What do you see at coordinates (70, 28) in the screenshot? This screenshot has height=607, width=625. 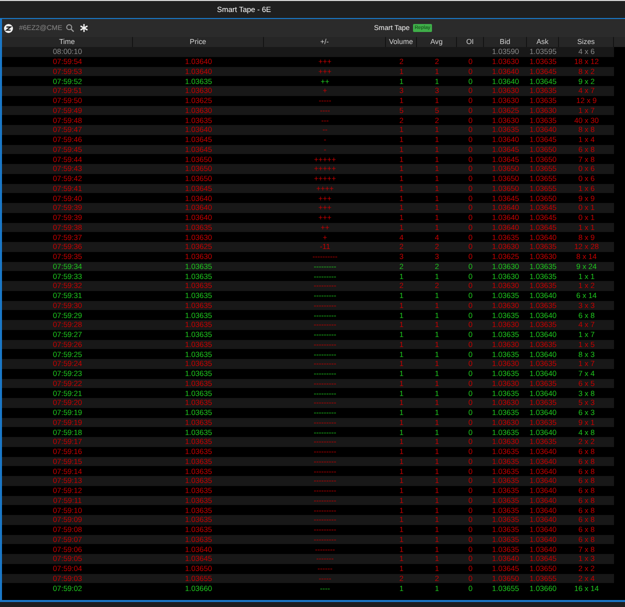 I see `search-icon` at bounding box center [70, 28].